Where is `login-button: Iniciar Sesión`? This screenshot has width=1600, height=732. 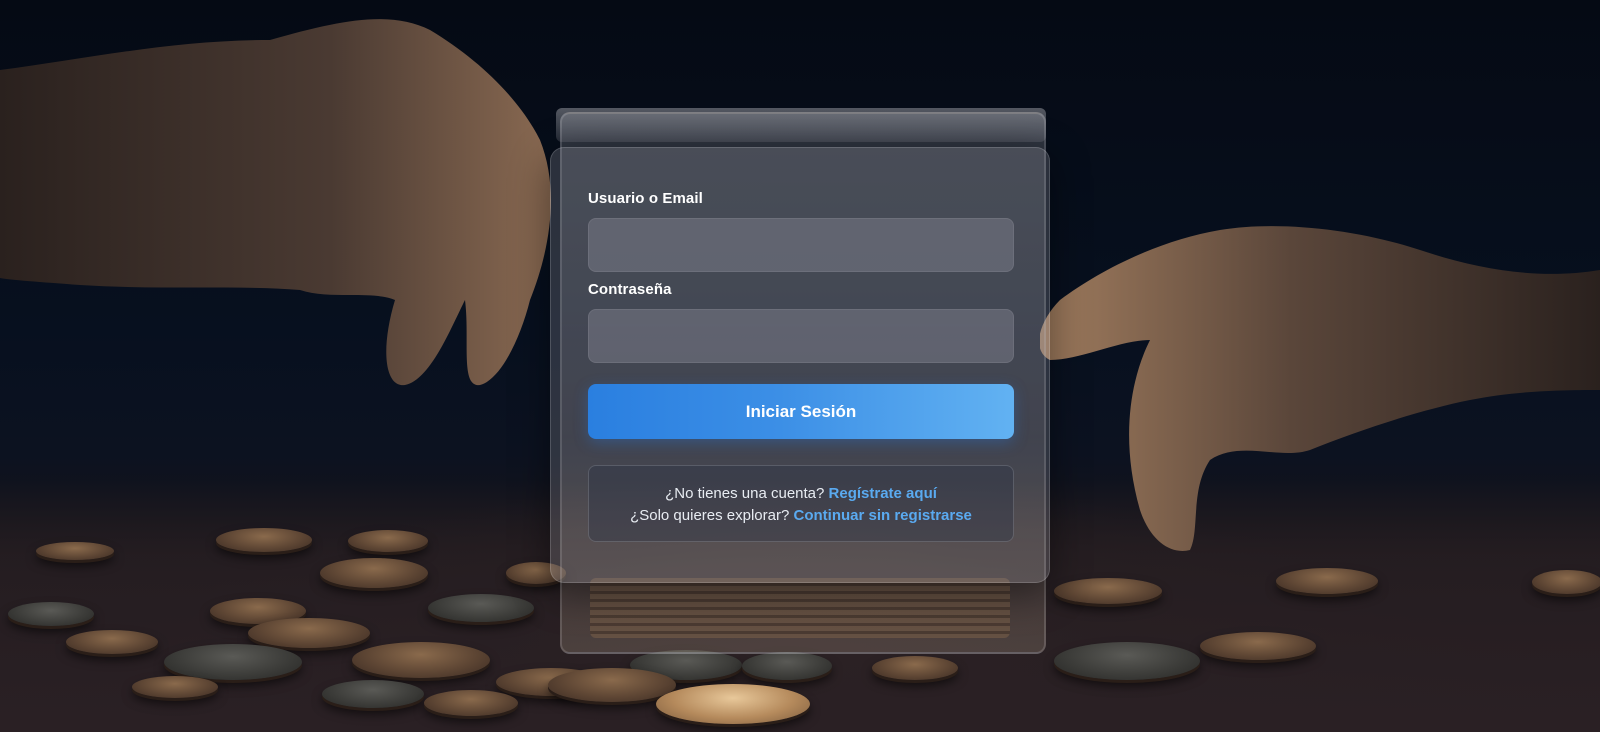
login-button: Iniciar Sesión is located at coordinates (801, 411).